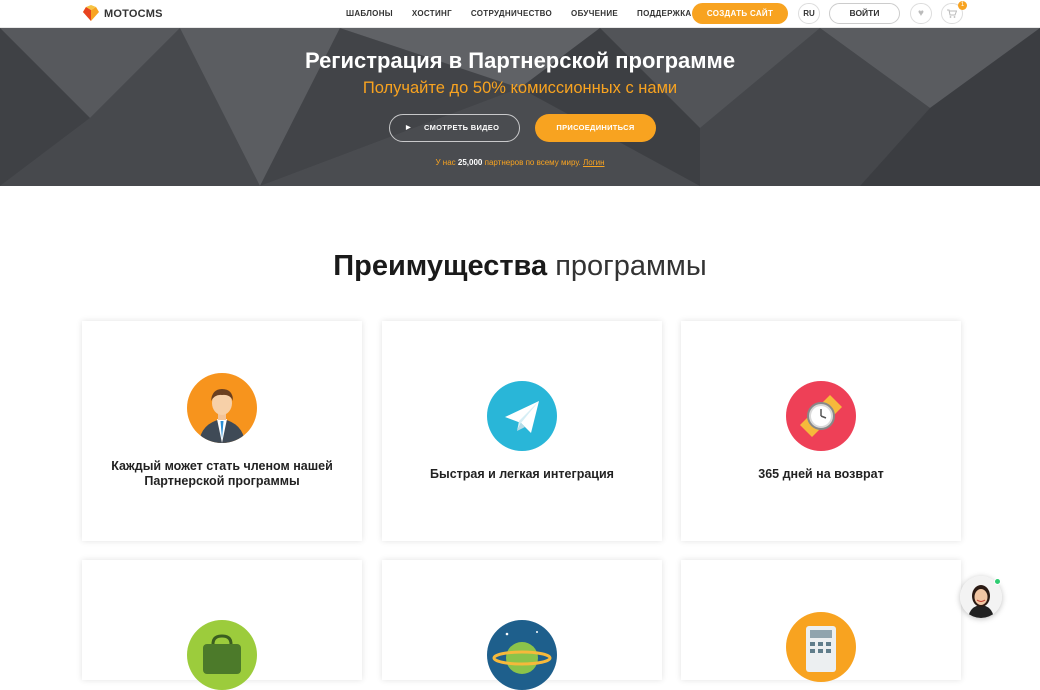  What do you see at coordinates (631, 266) in the screenshot?
I see `advantages-title-light: программы` at bounding box center [631, 266].